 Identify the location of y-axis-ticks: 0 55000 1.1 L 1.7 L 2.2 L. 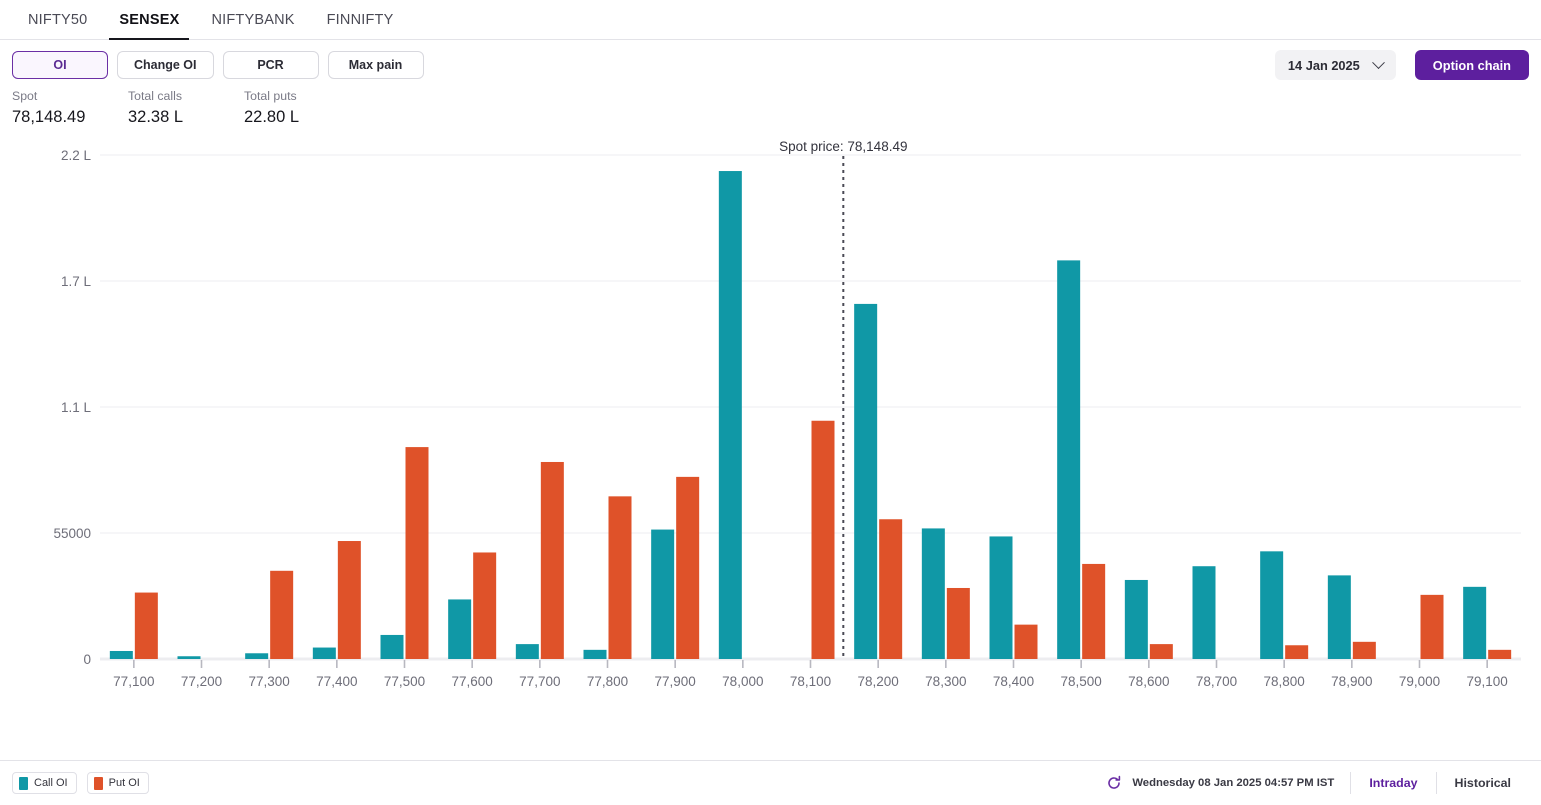
(72, 407).